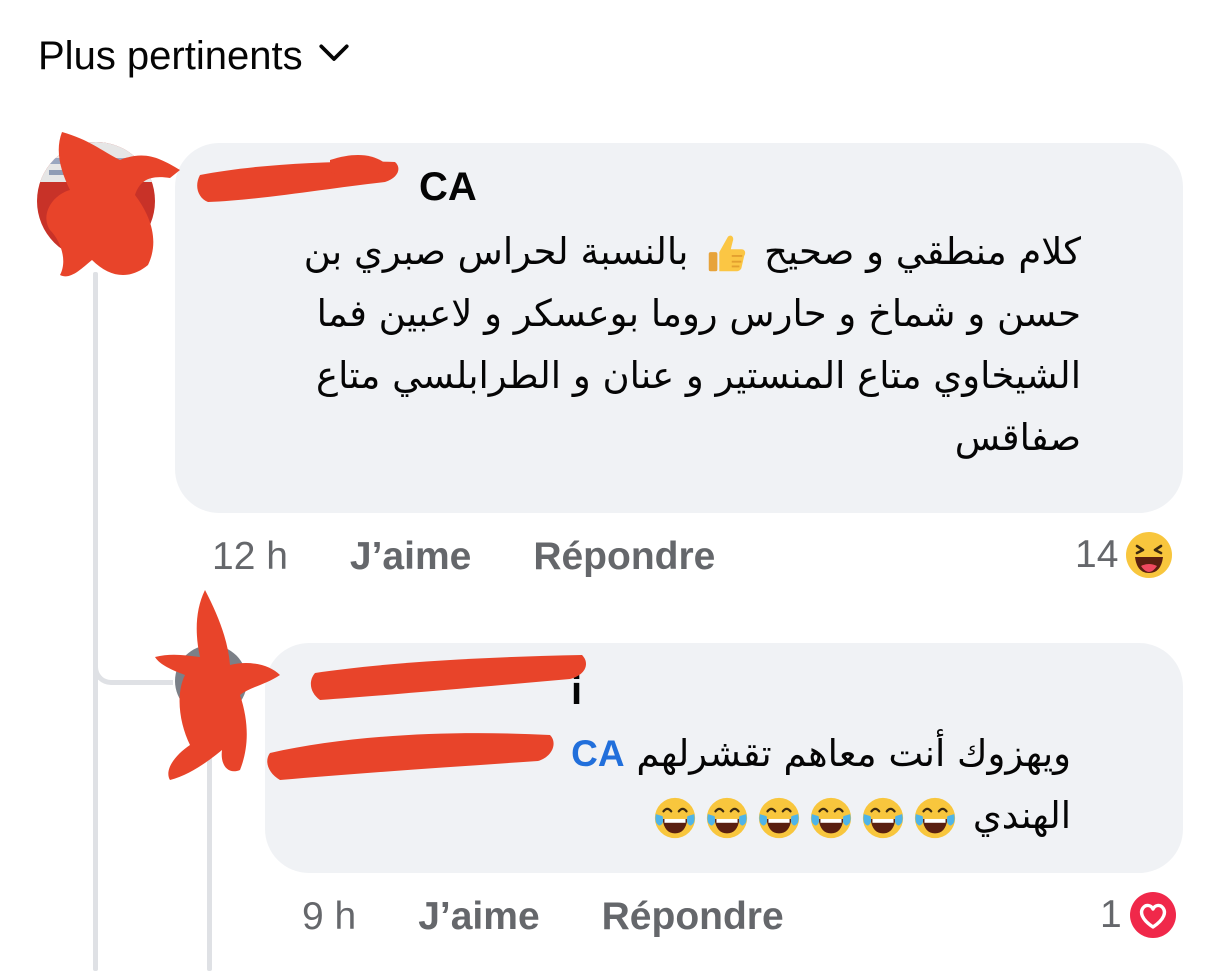 The image size is (1220, 971). Describe the element at coordinates (96, 201) in the screenshot. I see `avatar` at that location.